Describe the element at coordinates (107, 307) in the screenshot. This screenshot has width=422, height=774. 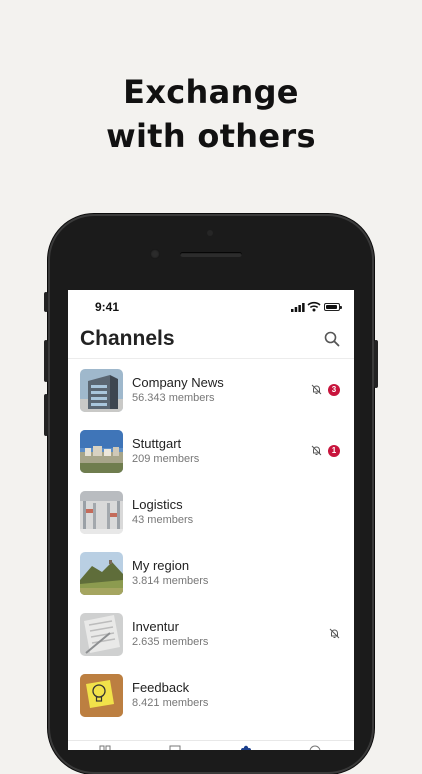
I see `status-time: 9:41` at that location.